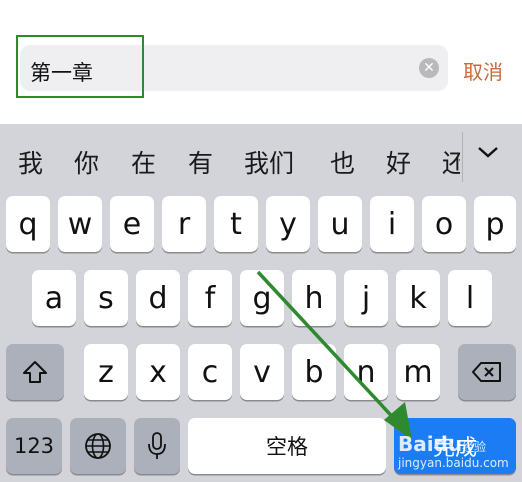 Image resolution: width=522 pixels, height=482 pixels. I want to click on key-e: e, so click(132, 224).